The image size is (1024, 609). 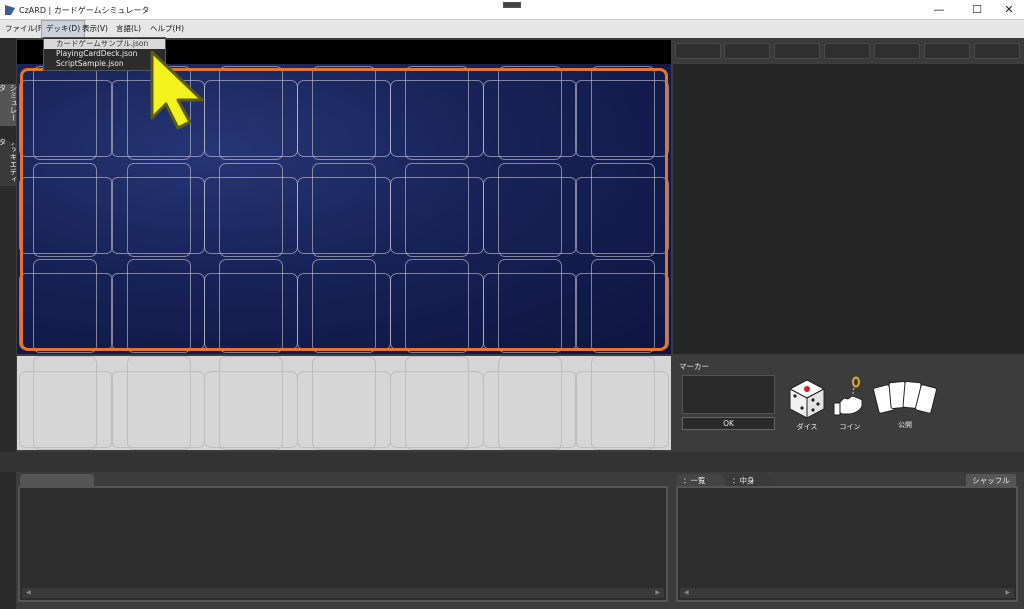 What do you see at coordinates (512, 10) in the screenshot?
I see `title-bar: CzARD | カードゲームシミュレータ — ☐ ✕` at bounding box center [512, 10].